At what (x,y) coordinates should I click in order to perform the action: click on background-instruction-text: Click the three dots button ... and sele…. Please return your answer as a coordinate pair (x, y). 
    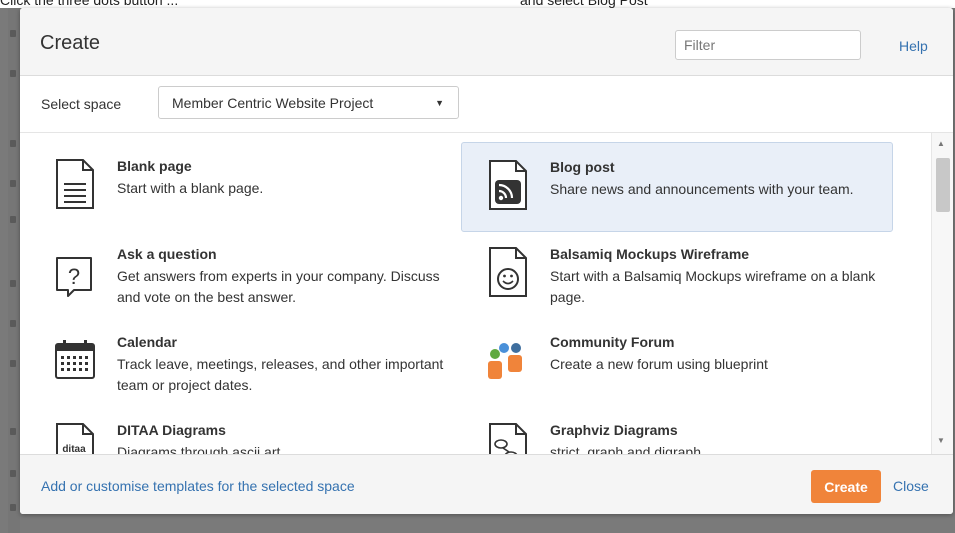
    Looking at the image, I should click on (477, 4).